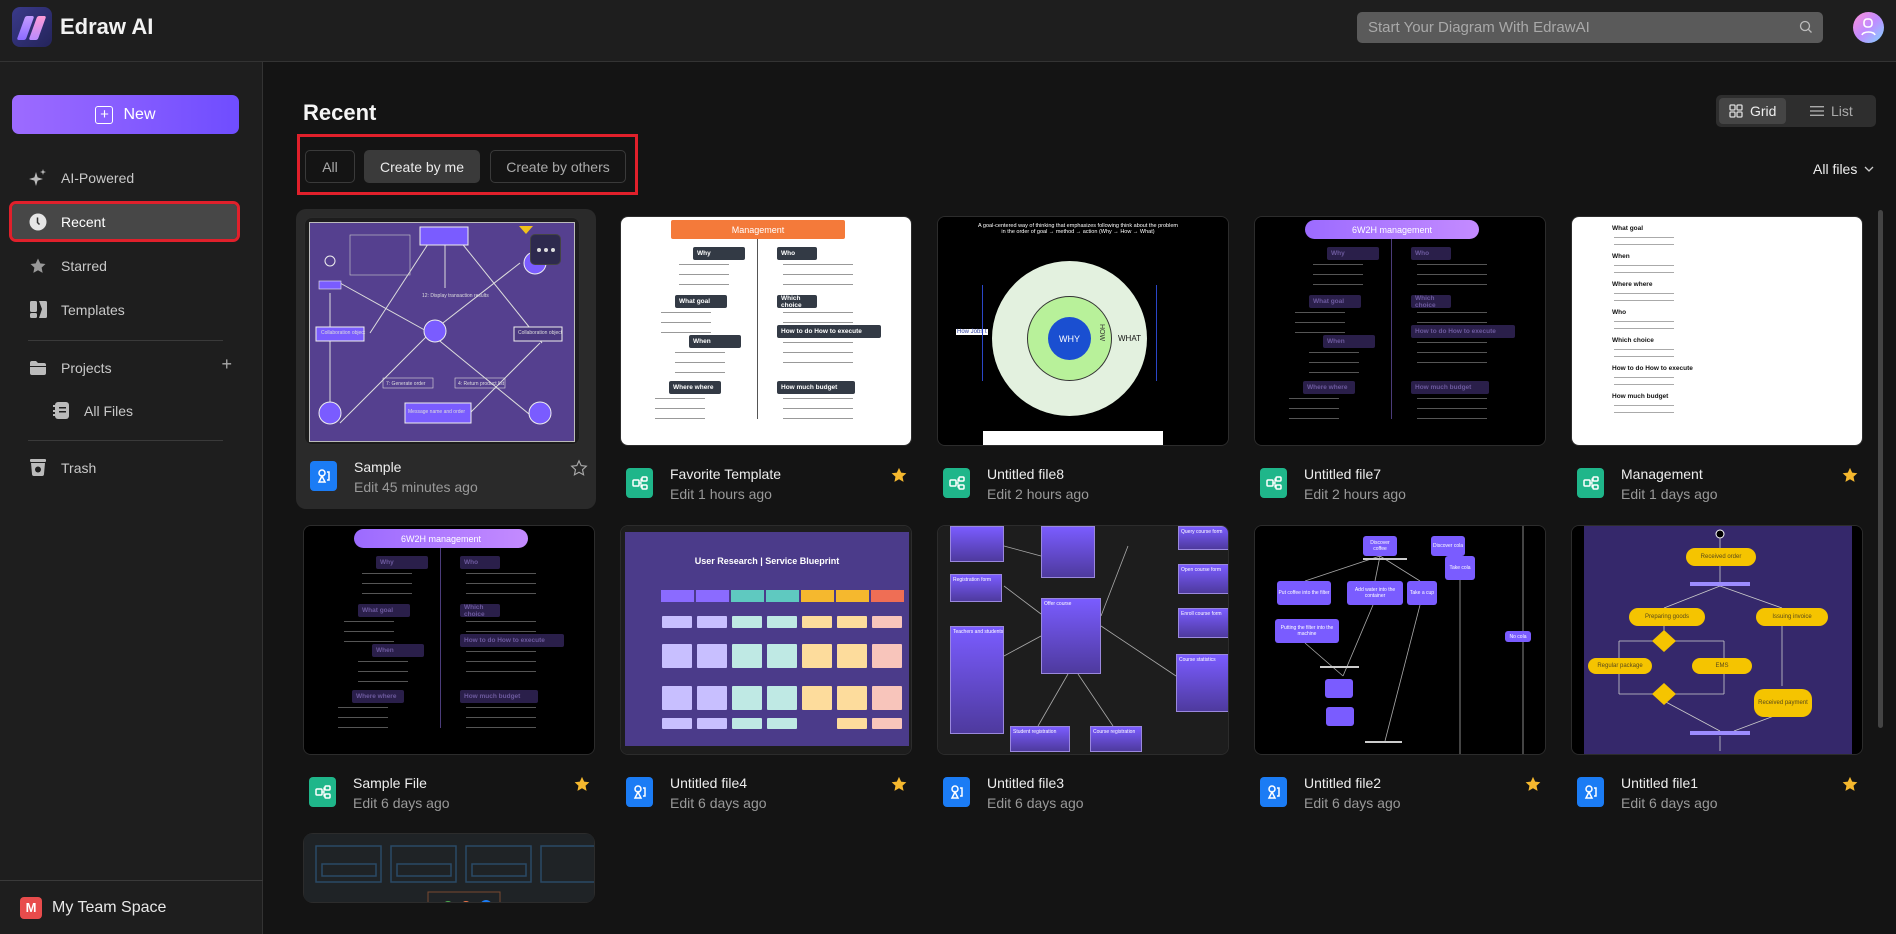  Describe the element at coordinates (109, 410) in the screenshot. I see `sidebar-item-label: All Files` at that location.